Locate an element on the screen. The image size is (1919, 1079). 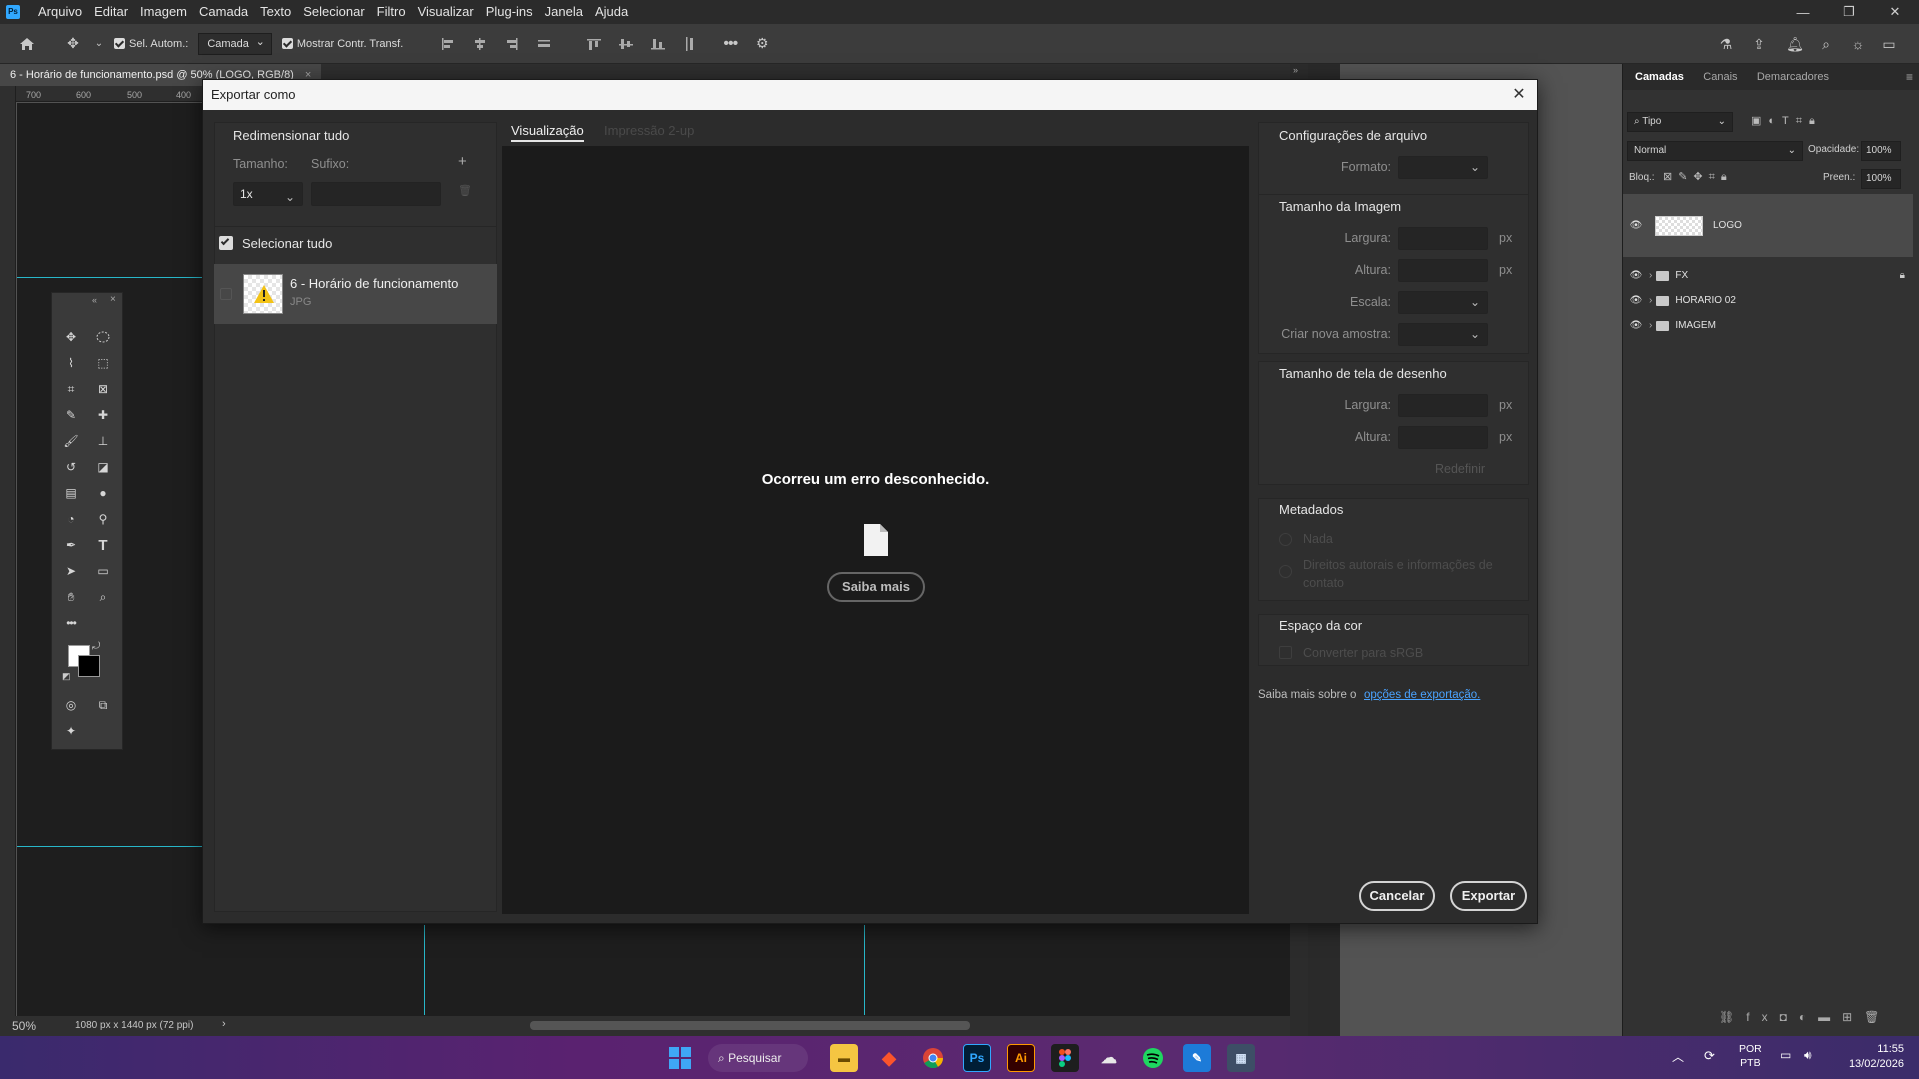
fill-input: 100% is located at coordinates (1881, 179).